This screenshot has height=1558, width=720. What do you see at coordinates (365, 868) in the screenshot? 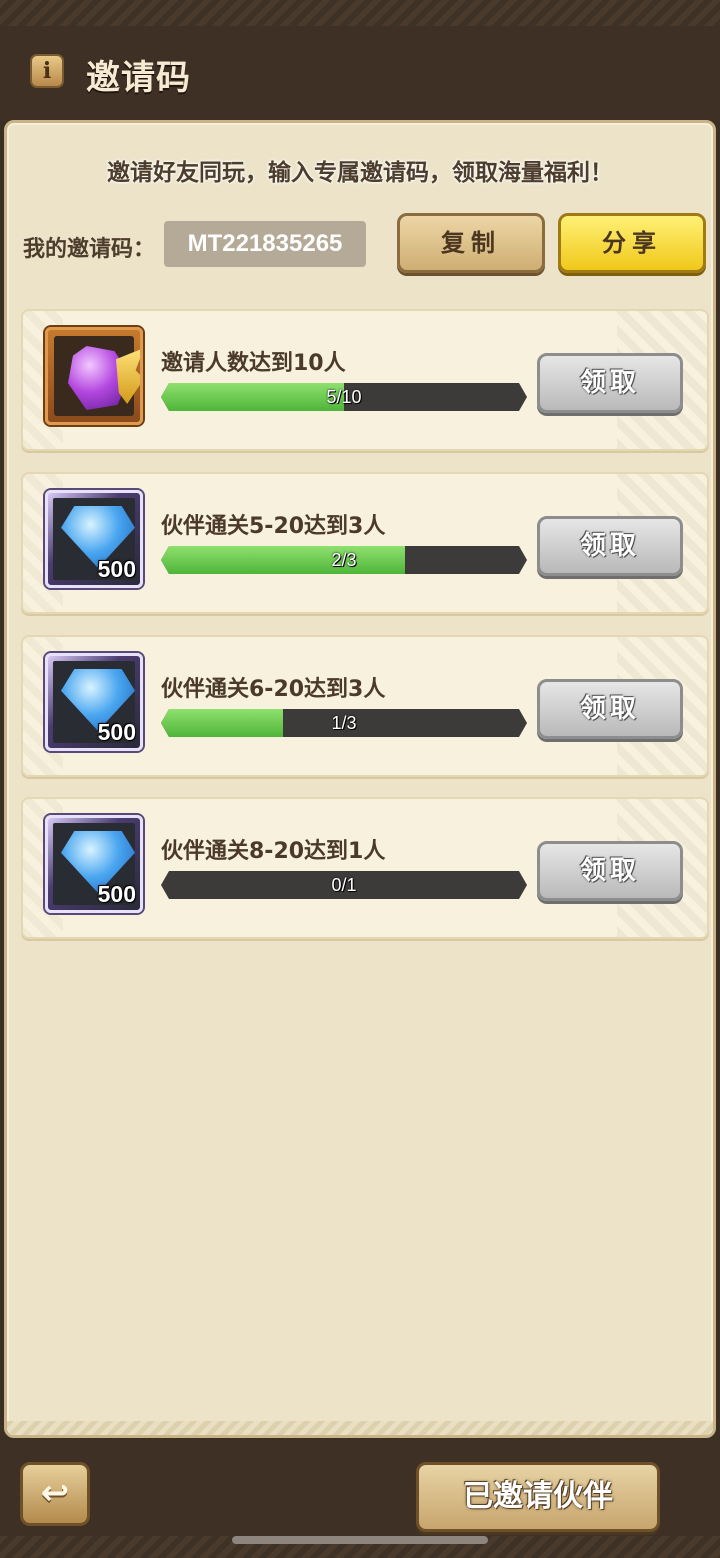
I see `task-item: 500 伙伴通关8-20达到1人 0/1 领取` at bounding box center [365, 868].